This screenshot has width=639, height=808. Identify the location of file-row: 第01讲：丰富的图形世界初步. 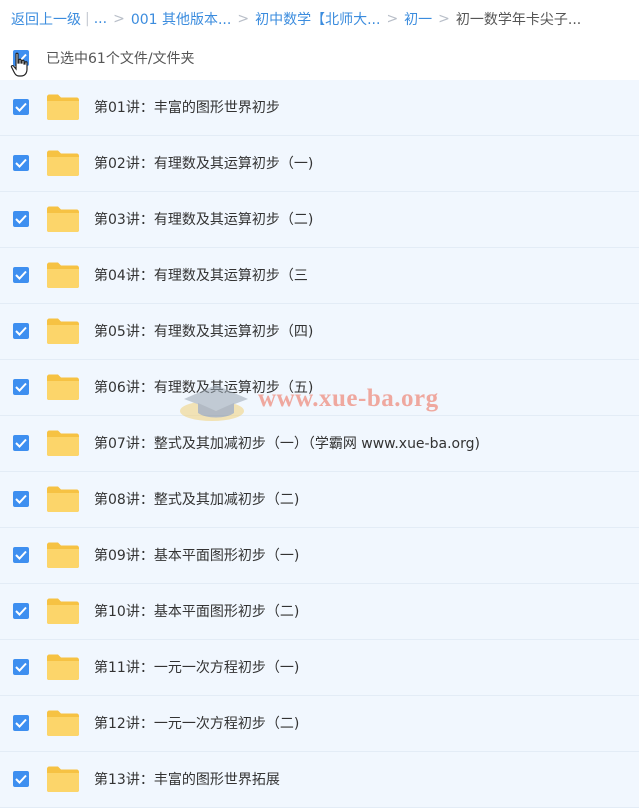
(319, 108).